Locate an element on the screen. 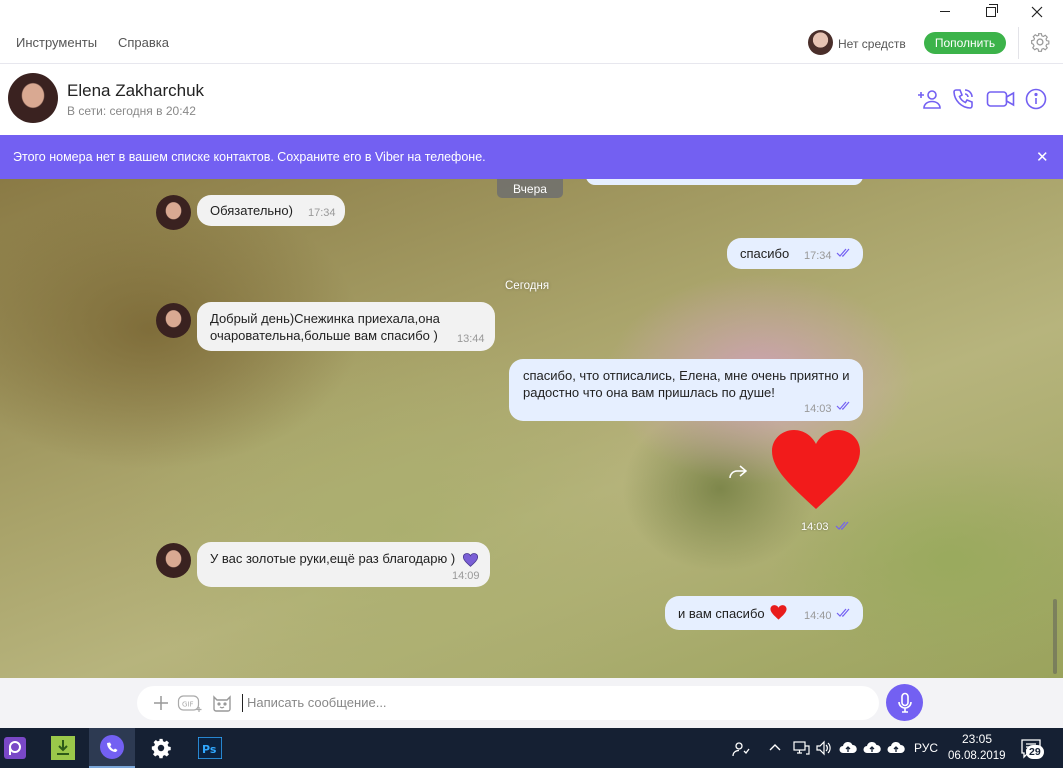 This screenshot has height=768, width=1063. balance-label: Нет средств is located at coordinates (872, 44).